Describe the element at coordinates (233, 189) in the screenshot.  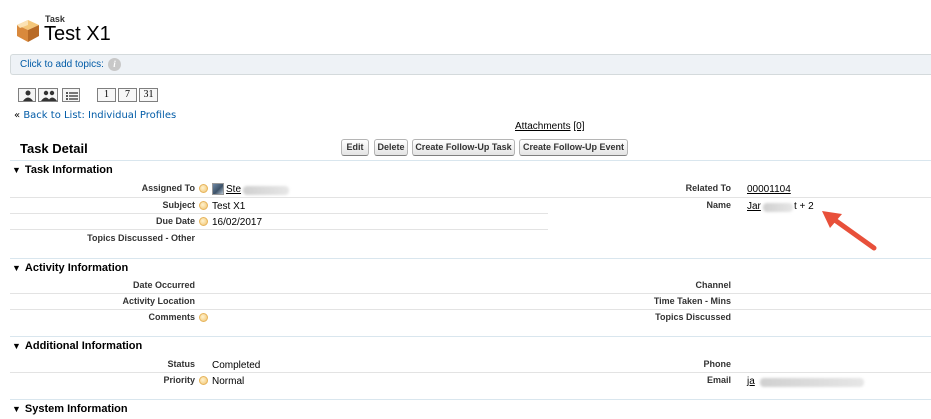
I see `assigned-to-value: Ste` at that location.